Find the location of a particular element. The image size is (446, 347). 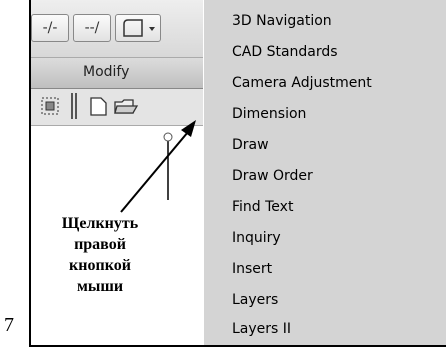

annotation-text: Щелкнуть правой кнопкой мыши is located at coordinates (100, 255).